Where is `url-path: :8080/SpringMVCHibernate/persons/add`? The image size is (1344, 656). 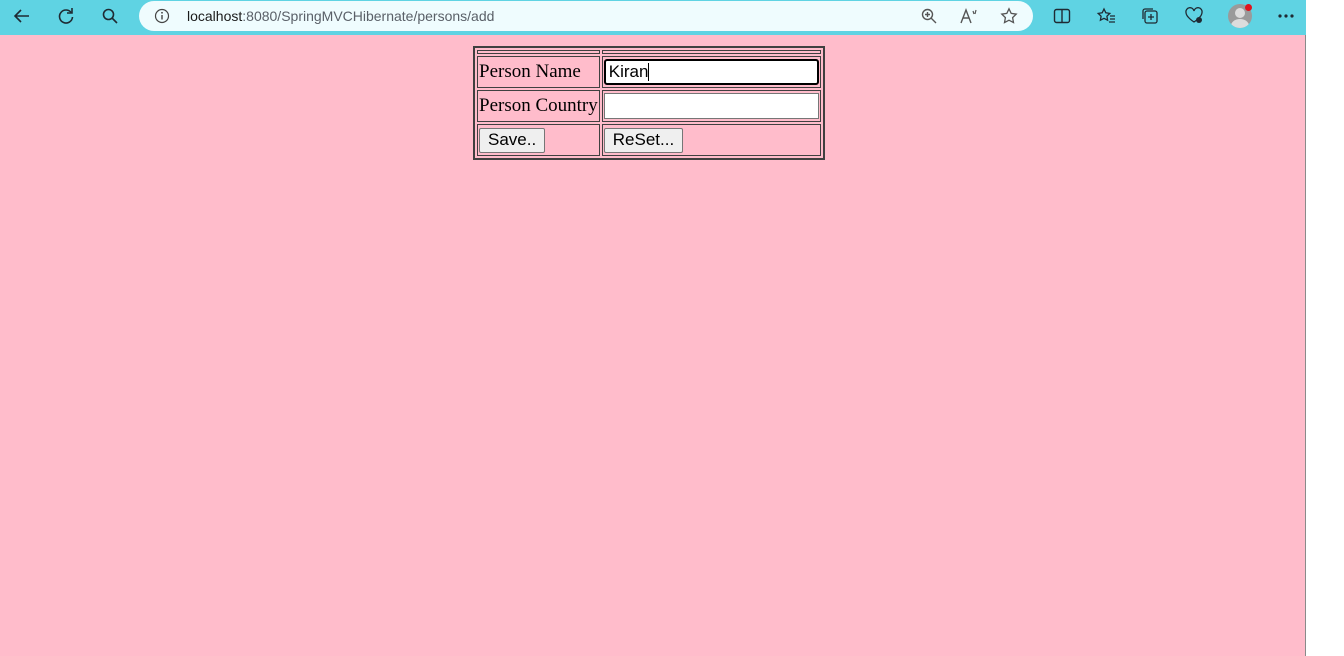
url-path: :8080/SpringMVCHibernate/persons/add is located at coordinates (368, 16).